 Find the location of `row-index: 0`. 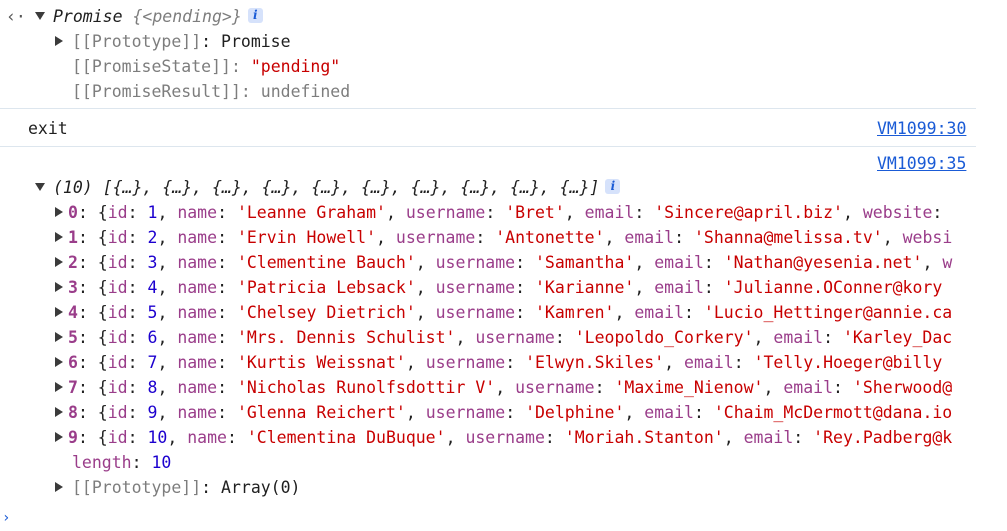

row-index: 0 is located at coordinates (73, 212).